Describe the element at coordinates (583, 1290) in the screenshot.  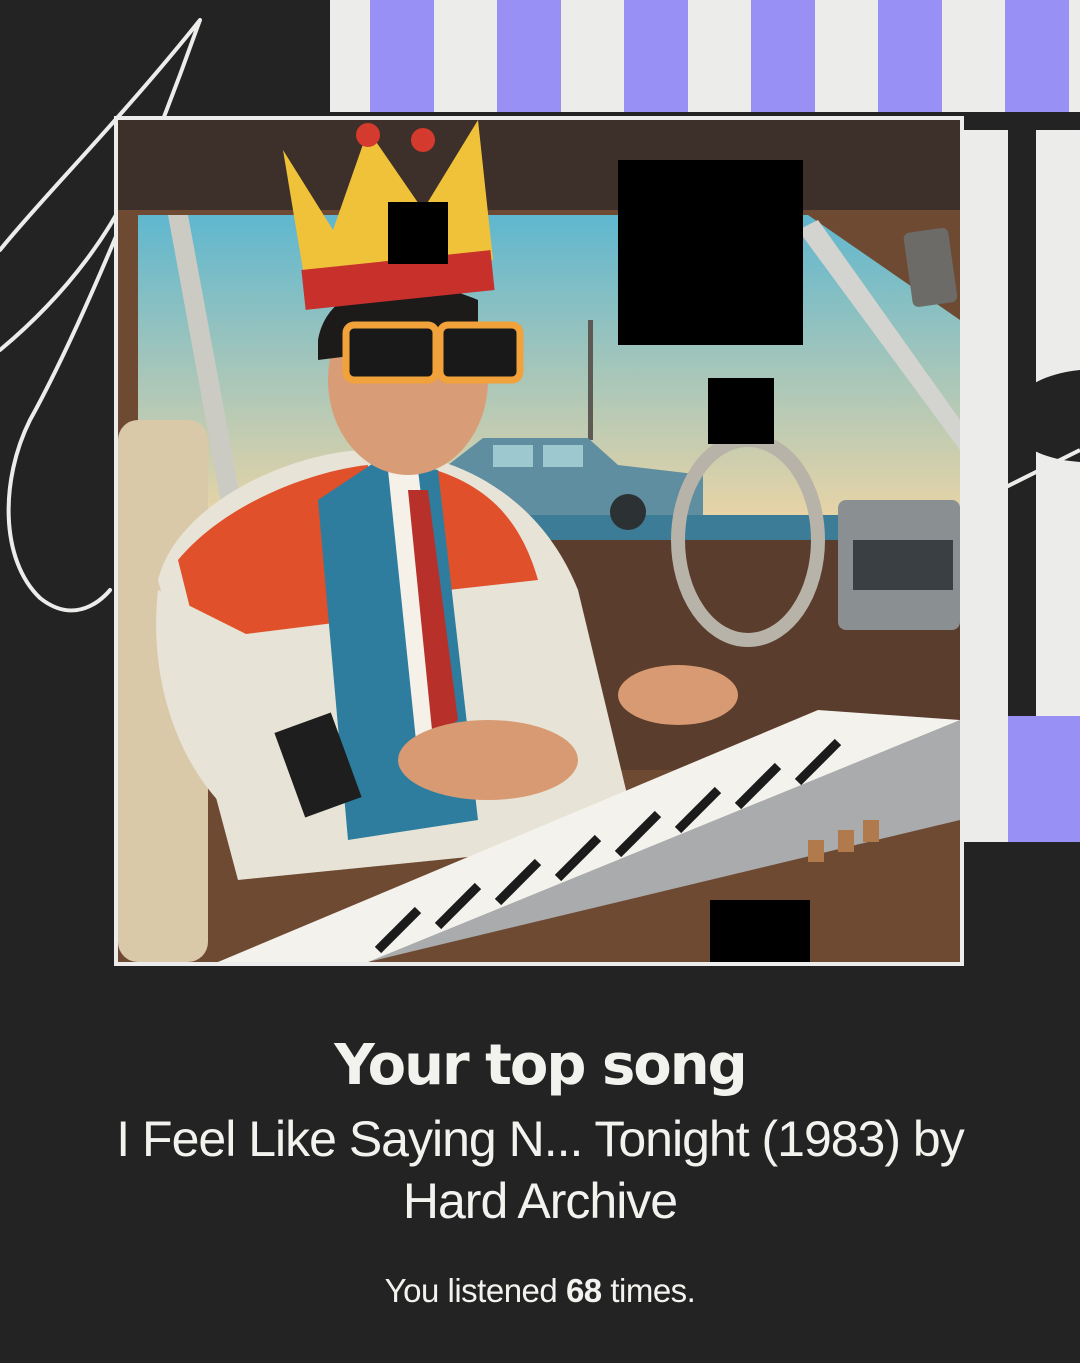
I see `listens-count: 68` at that location.